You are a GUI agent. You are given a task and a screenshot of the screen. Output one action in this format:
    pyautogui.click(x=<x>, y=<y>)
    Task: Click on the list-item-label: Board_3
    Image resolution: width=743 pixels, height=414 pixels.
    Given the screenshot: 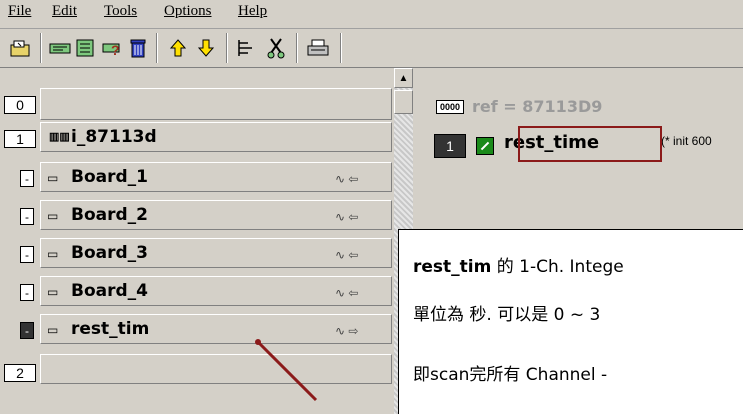 What is the action you would take?
    pyautogui.click(x=109, y=253)
    